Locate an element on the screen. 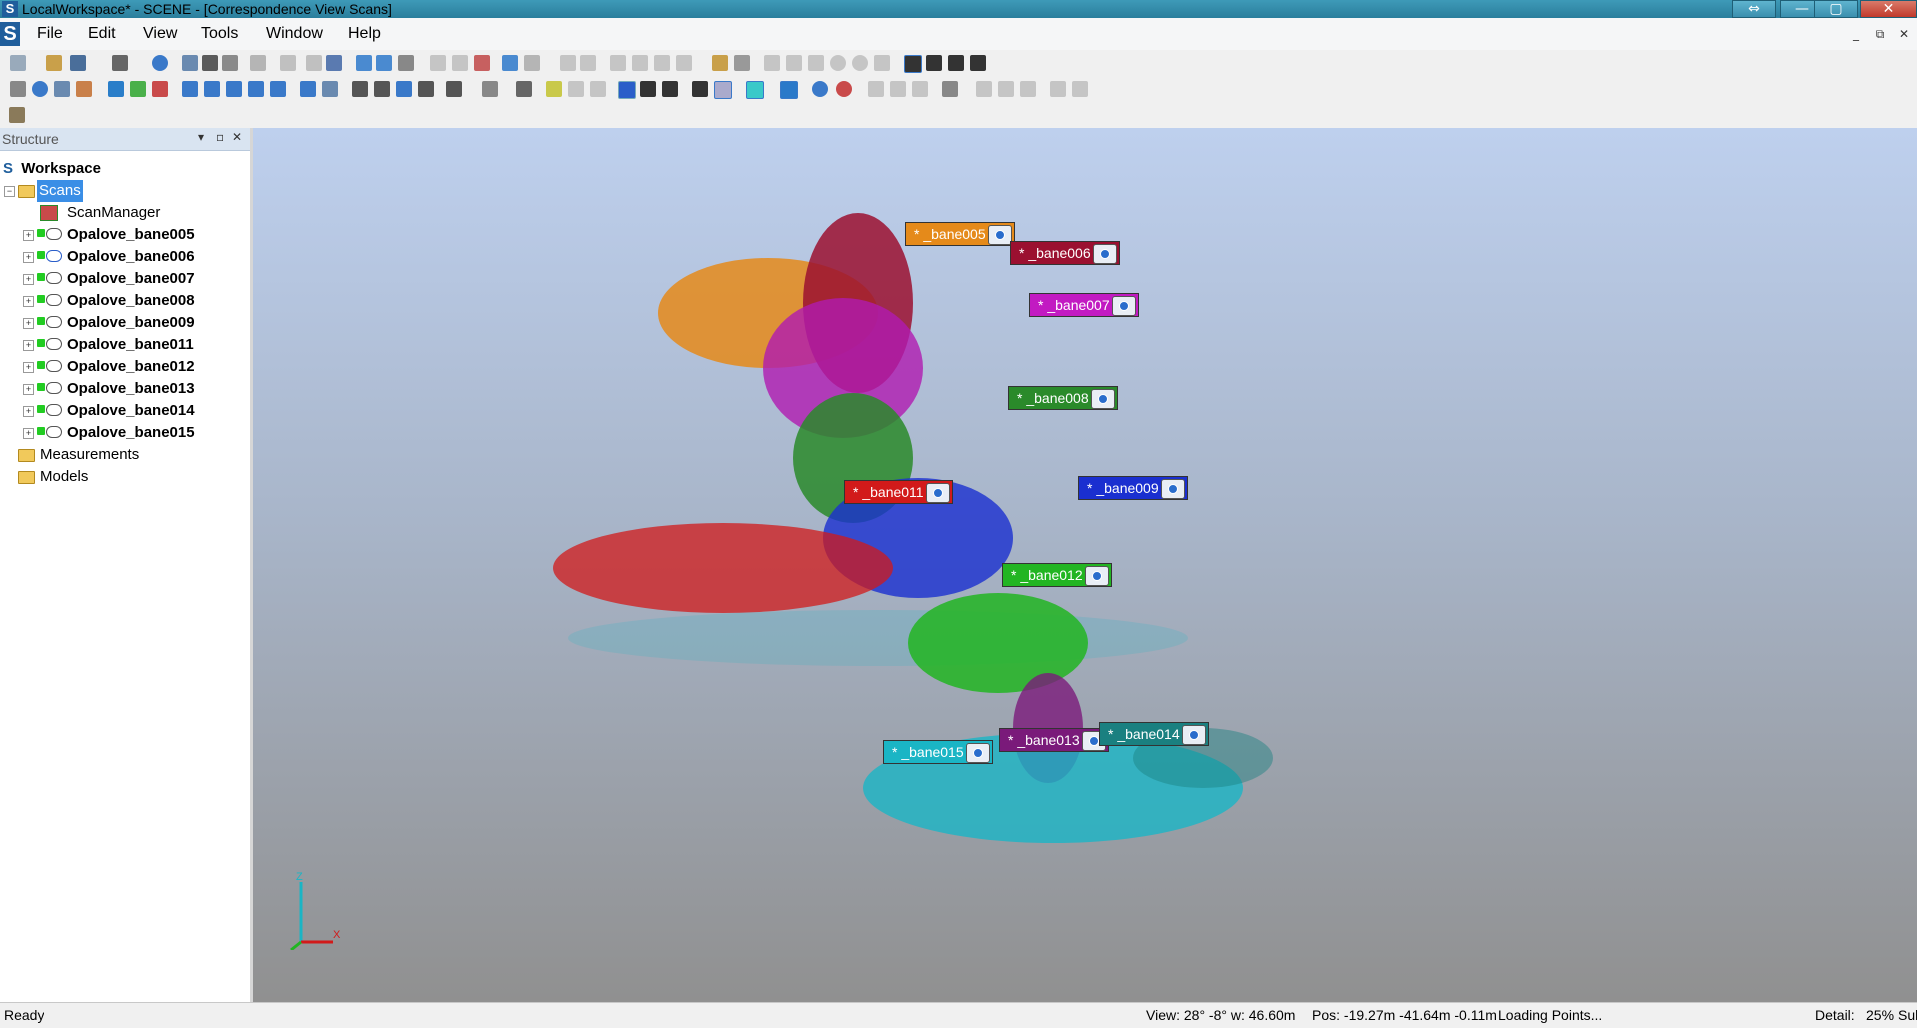 This screenshot has height=1028, width=1917. view-icon is located at coordinates (190, 63).